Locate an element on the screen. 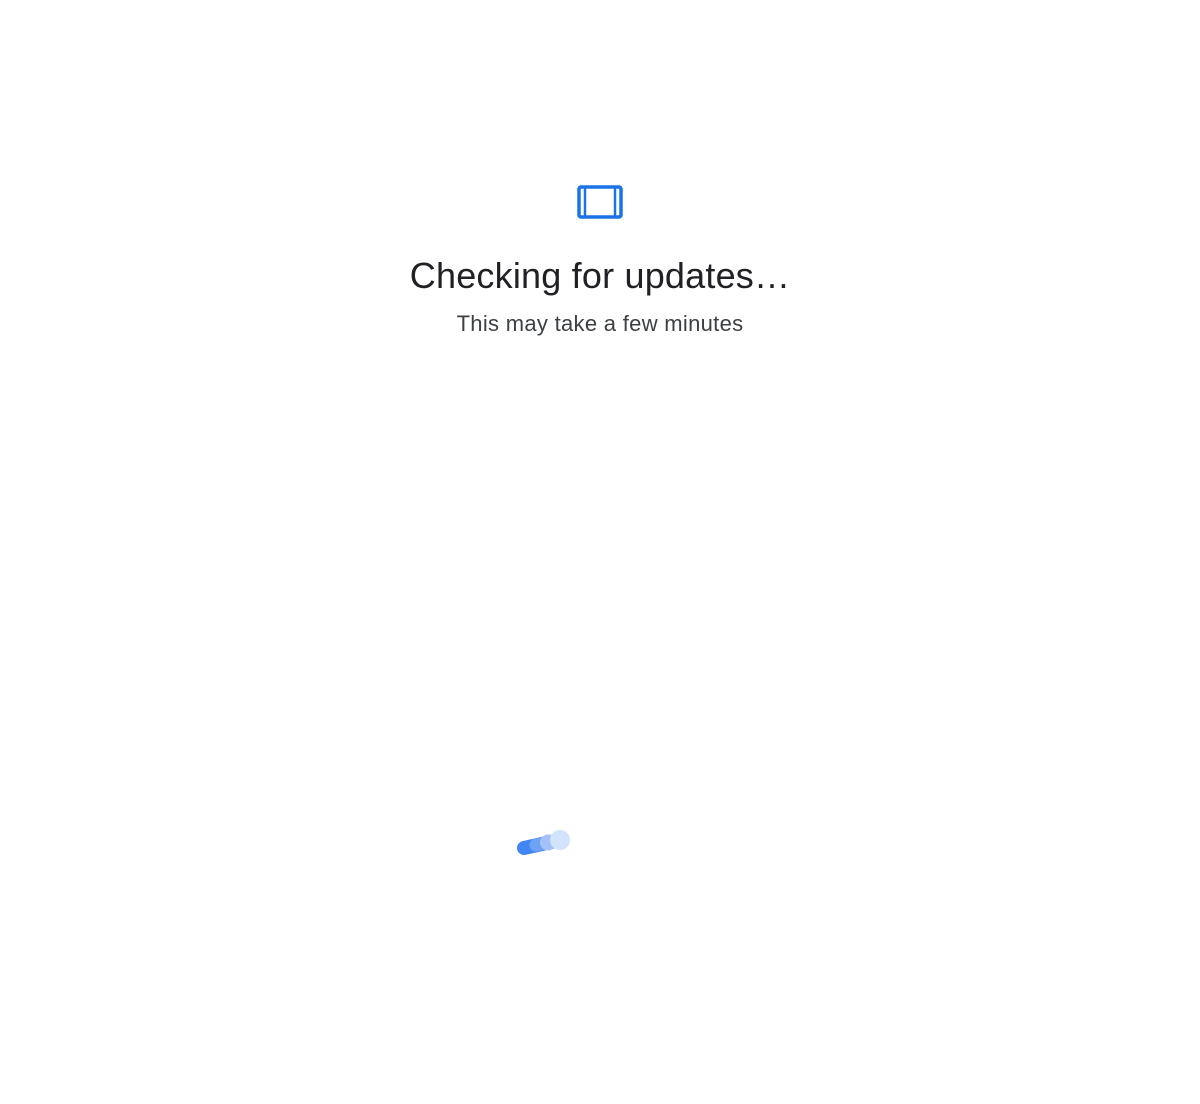 This screenshot has width=1200, height=1104. device-frame-icon is located at coordinates (600, 202).